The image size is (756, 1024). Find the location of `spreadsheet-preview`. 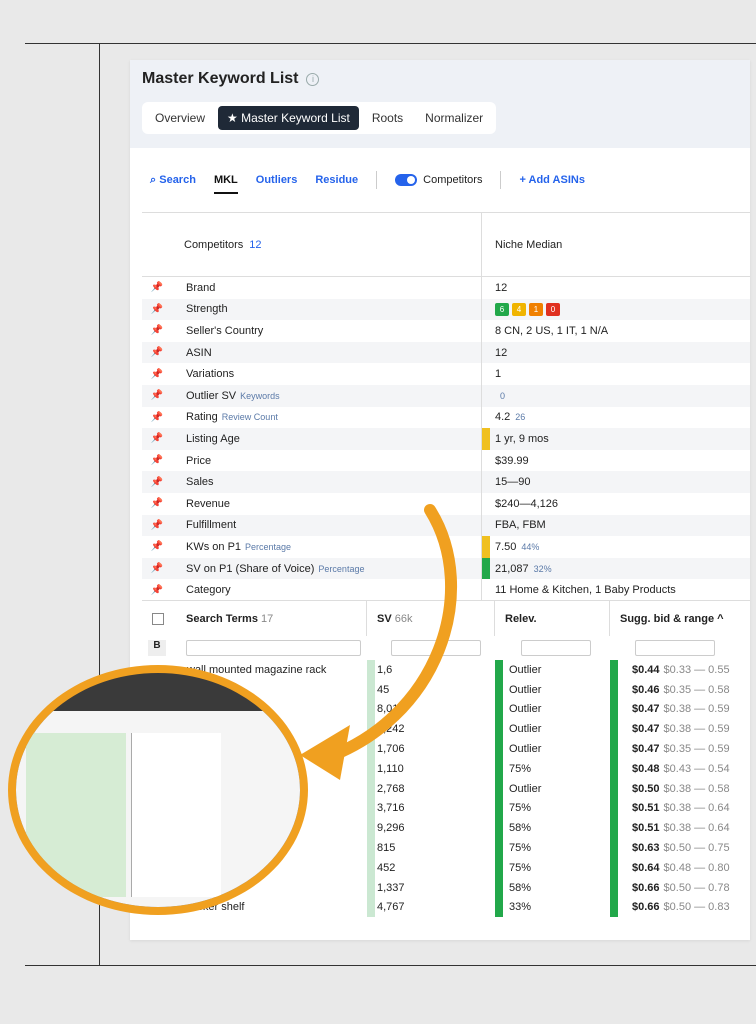

spreadsheet-preview is located at coordinates (158, 790).